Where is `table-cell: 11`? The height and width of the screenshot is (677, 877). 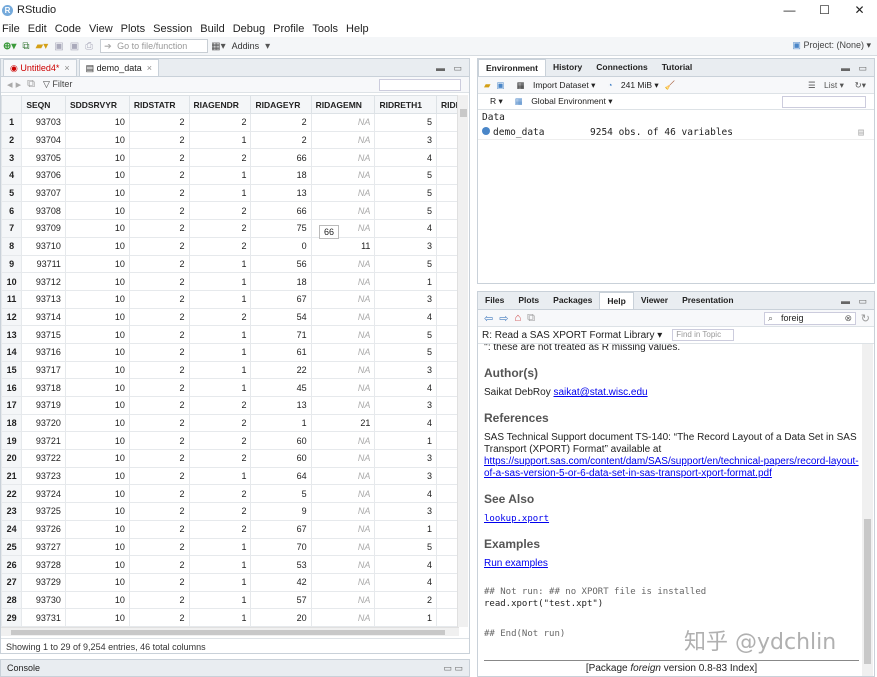 table-cell: 11 is located at coordinates (343, 246).